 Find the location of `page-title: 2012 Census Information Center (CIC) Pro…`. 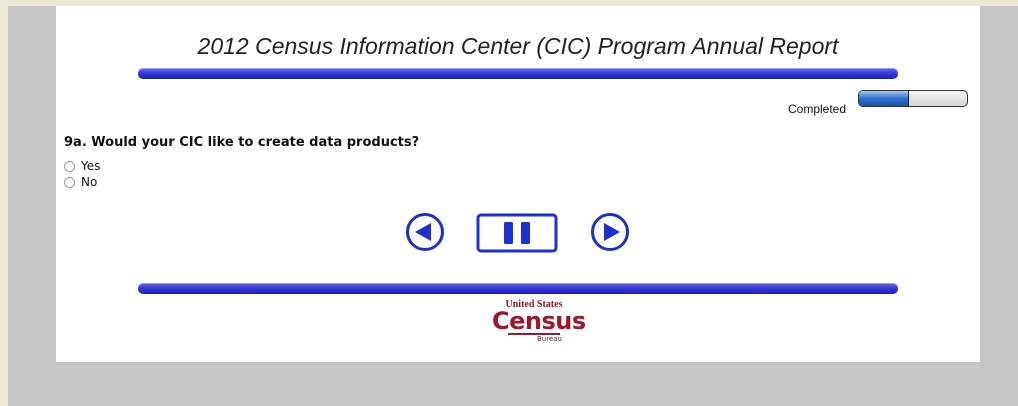

page-title: 2012 Census Information Center (CIC) Pro… is located at coordinates (518, 46).